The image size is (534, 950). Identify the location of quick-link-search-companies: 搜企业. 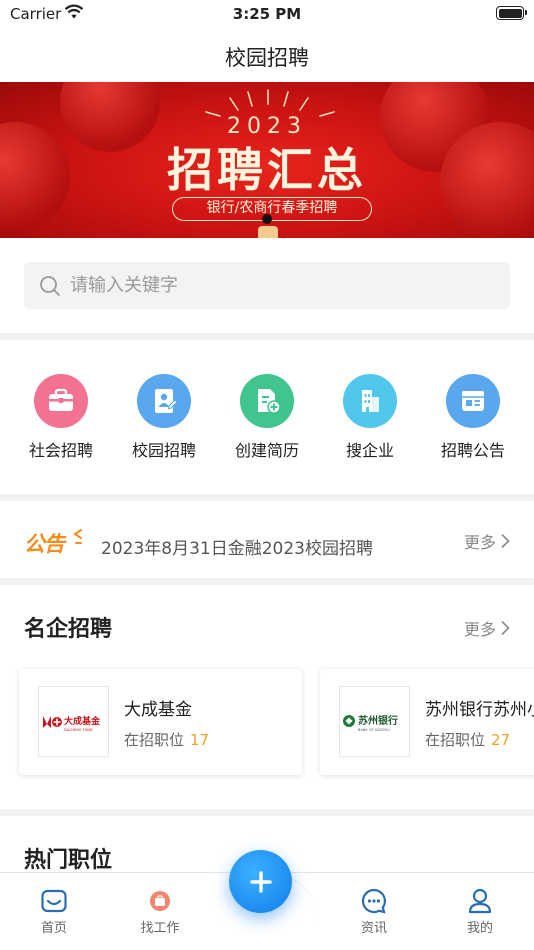
(370, 417).